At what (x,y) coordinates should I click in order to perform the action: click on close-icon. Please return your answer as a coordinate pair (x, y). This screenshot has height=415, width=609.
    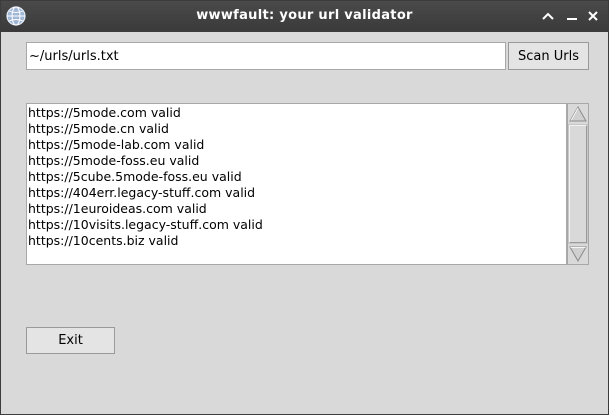
    Looking at the image, I should click on (593, 16).